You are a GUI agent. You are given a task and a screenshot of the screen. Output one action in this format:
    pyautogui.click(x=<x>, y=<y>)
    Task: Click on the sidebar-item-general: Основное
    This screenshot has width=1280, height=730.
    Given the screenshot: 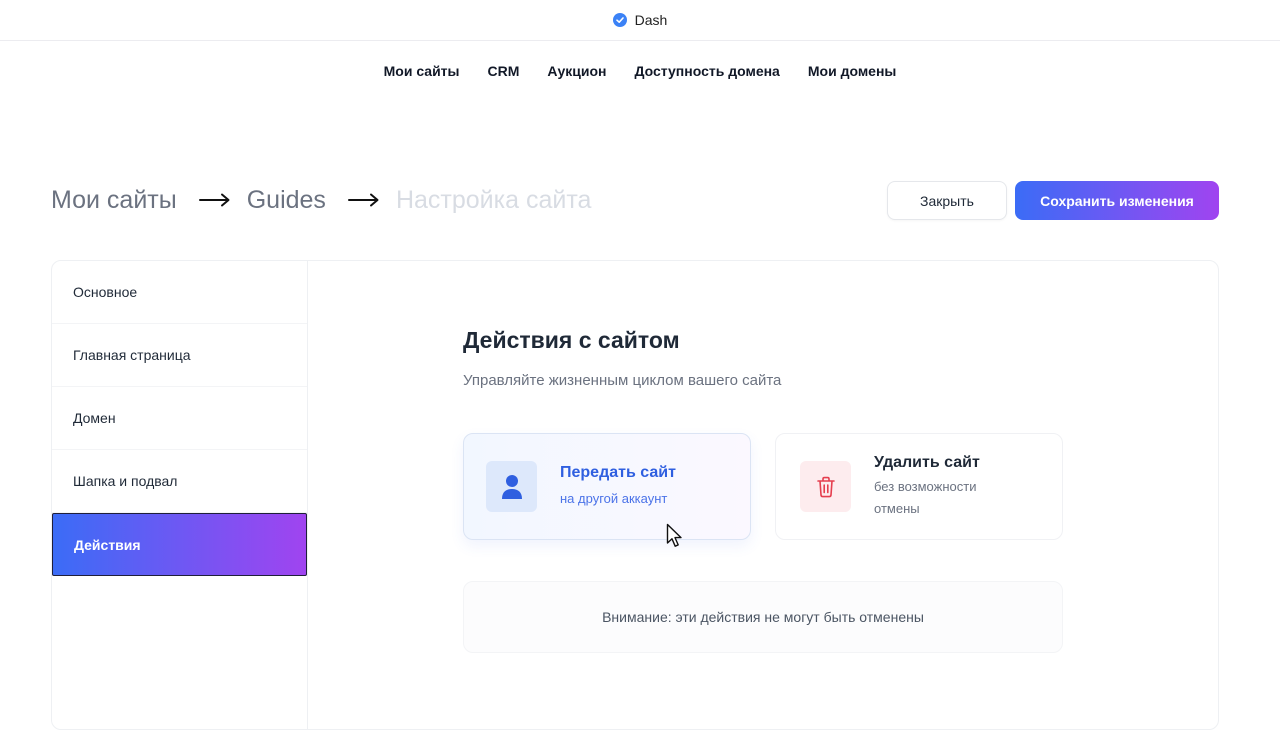 What is the action you would take?
    pyautogui.click(x=179, y=292)
    